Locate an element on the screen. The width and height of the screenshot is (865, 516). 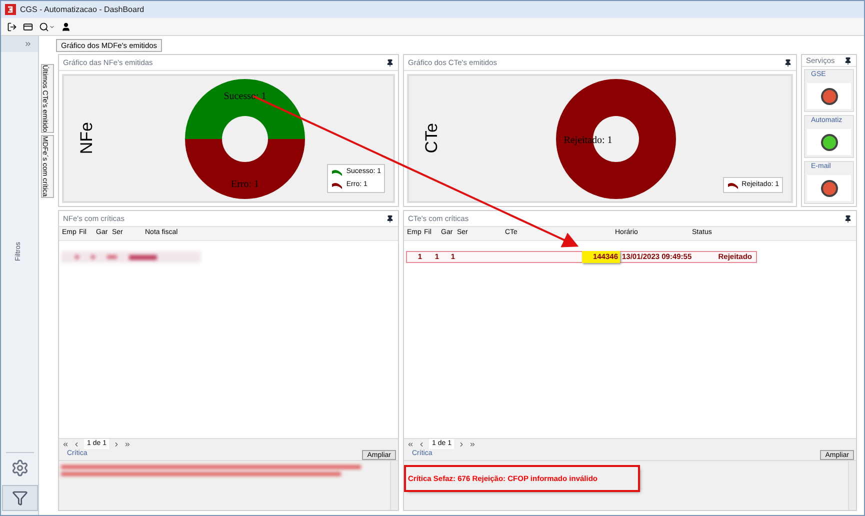
search-icon is located at coordinates (44, 27).